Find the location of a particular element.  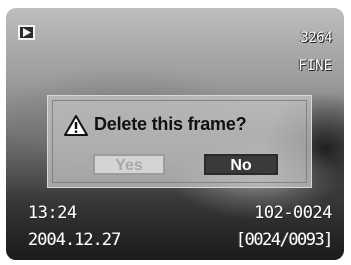

frame-counter: [0024/0093] is located at coordinates (284, 240).